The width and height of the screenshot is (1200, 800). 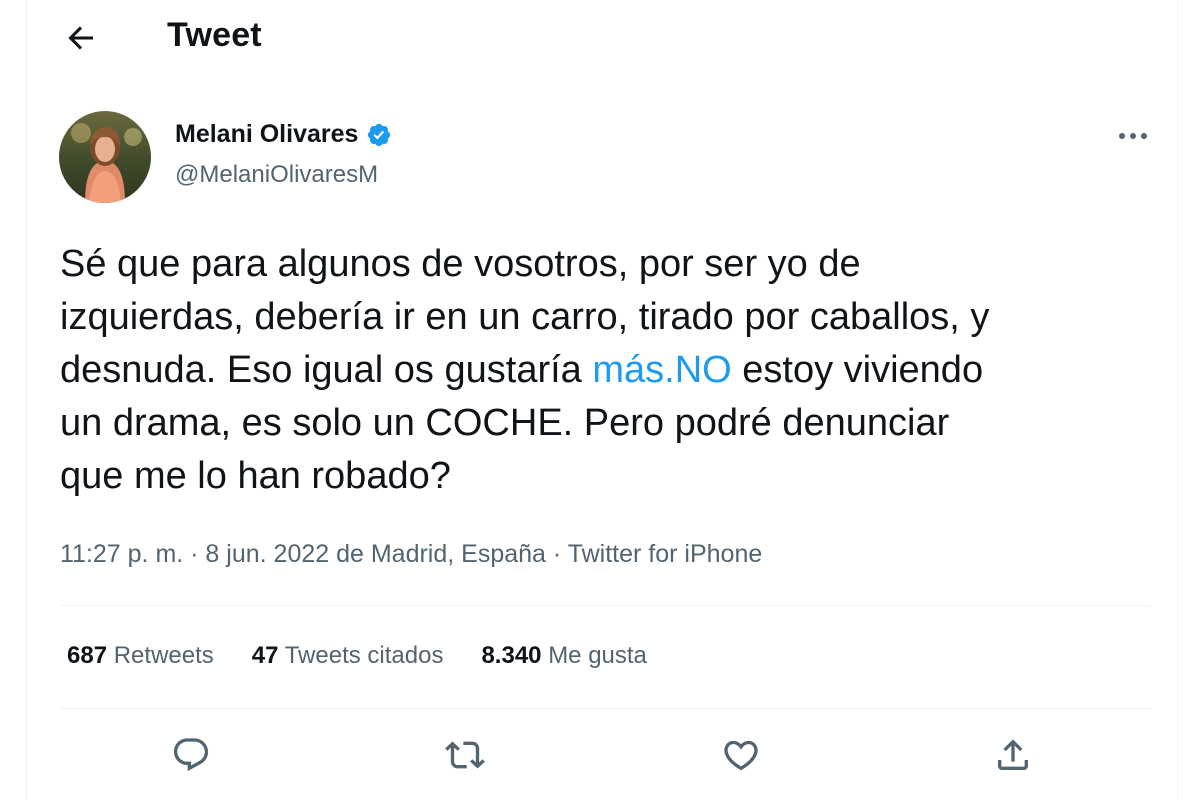 I want to click on retweets-count: 687, so click(x=87, y=655).